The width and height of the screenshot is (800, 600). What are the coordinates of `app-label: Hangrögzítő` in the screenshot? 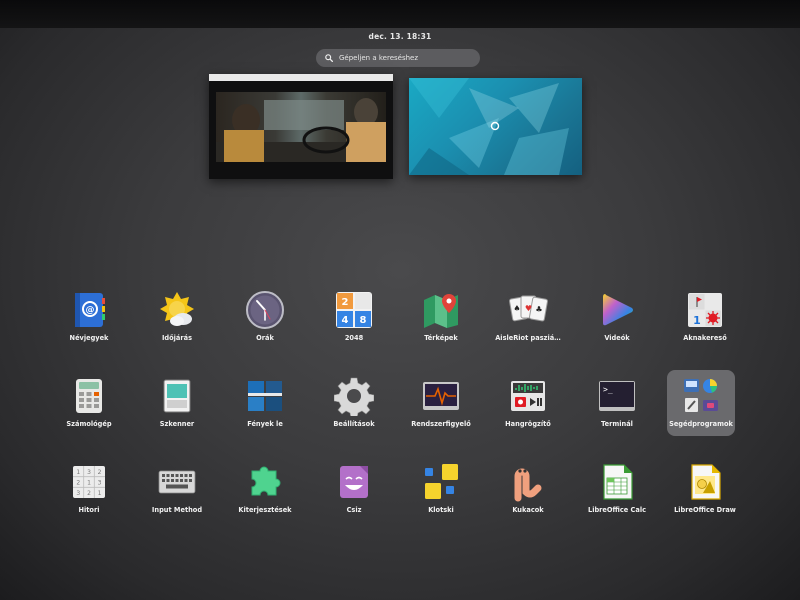 It's located at (528, 424).